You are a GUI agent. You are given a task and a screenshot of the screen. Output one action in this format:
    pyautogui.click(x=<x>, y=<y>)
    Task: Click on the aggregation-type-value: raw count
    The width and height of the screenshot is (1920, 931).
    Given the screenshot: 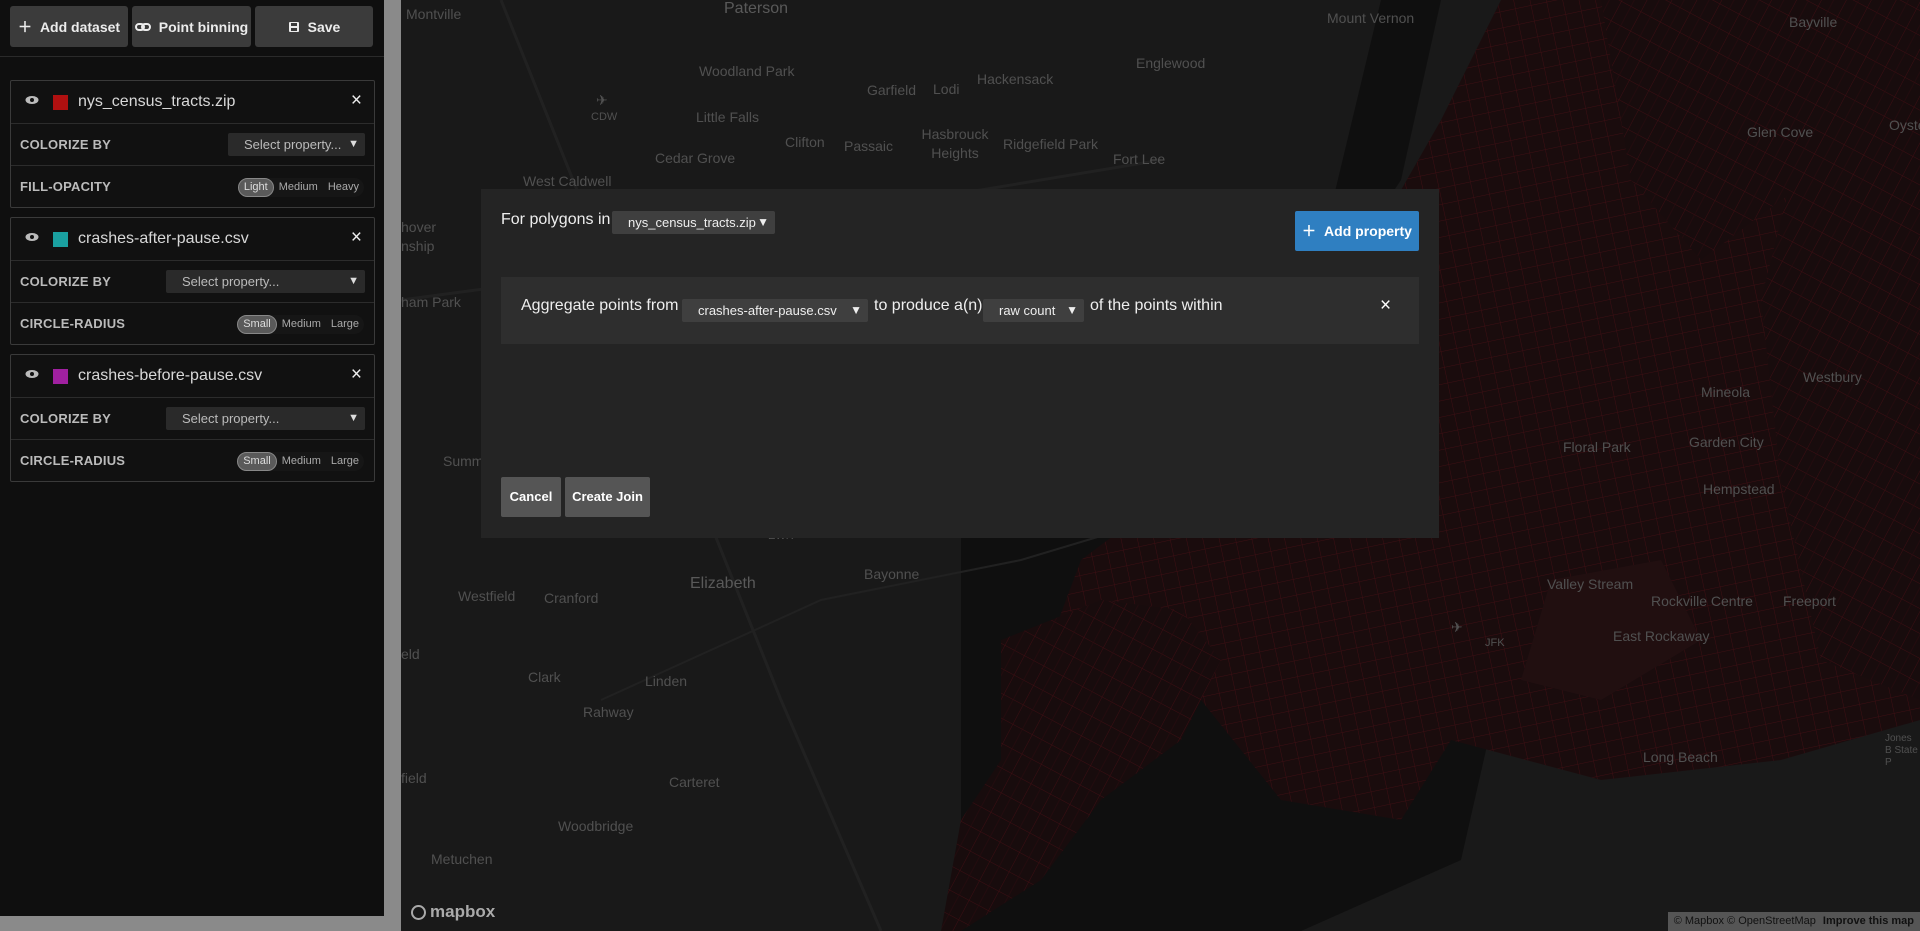 What is the action you would take?
    pyautogui.click(x=1027, y=310)
    